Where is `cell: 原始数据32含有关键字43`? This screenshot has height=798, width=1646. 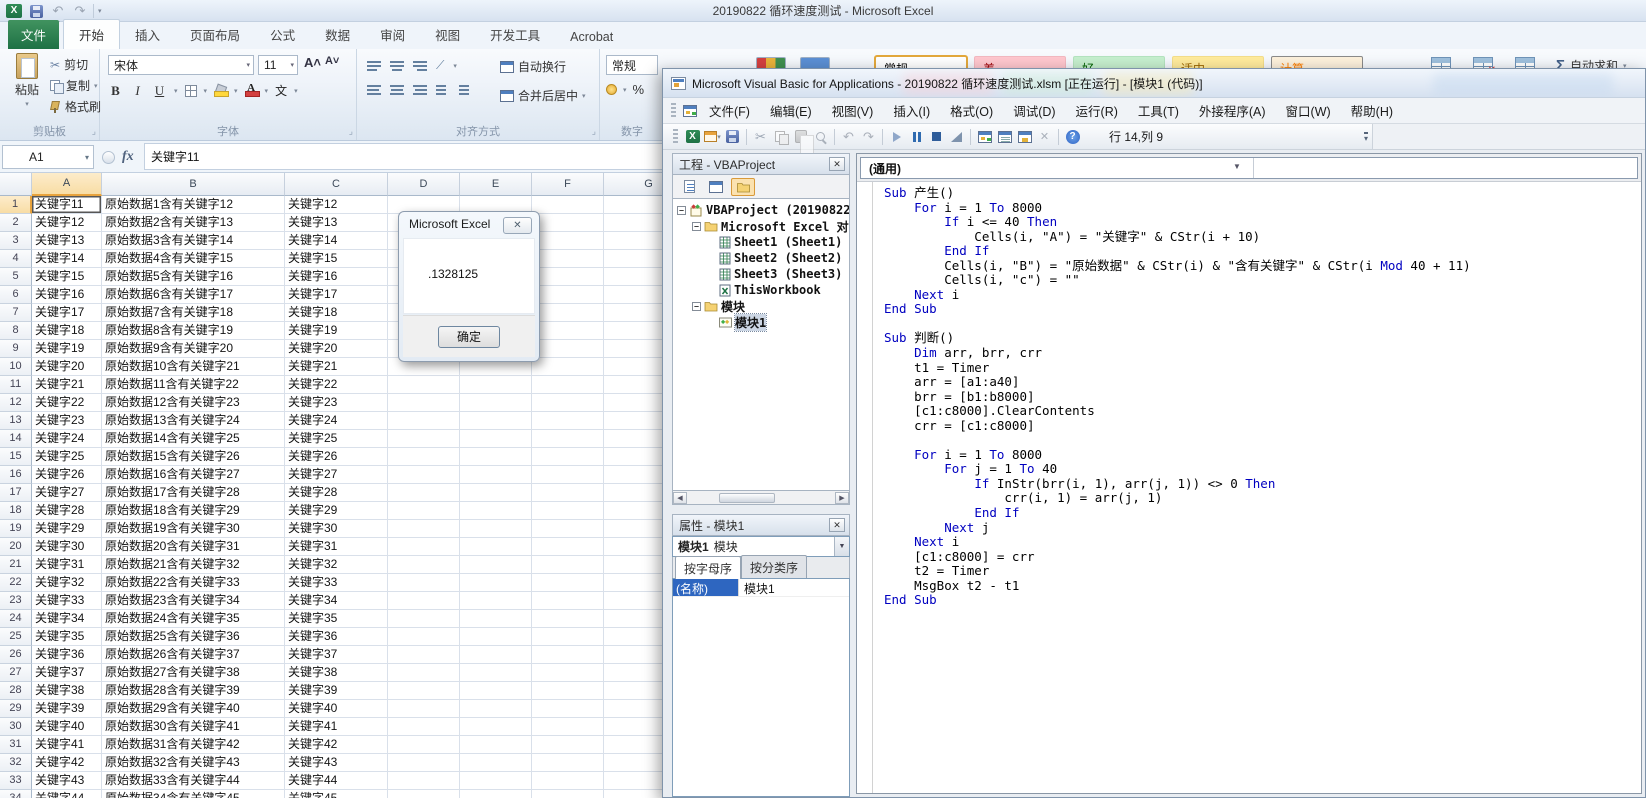
cell: 原始数据32含有关键字43 is located at coordinates (193, 763).